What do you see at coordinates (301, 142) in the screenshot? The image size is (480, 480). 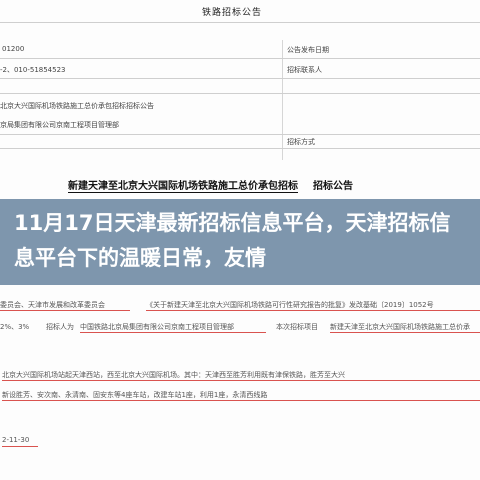 I see `table-cell: 招标方式` at bounding box center [301, 142].